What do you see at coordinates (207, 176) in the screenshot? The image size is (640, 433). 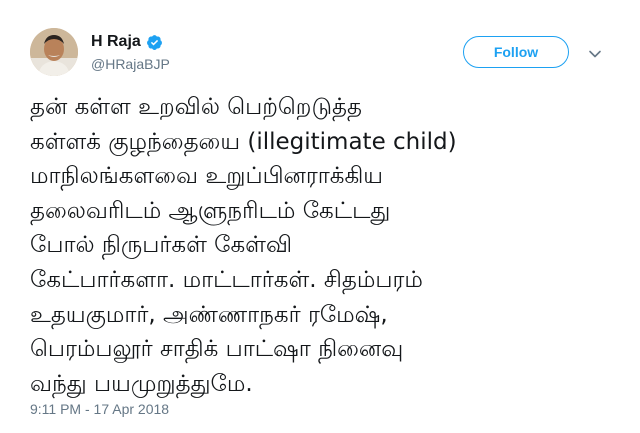 I see `tweet-line: மாநிலங்களவை உறுப்பினராக்கிய` at bounding box center [207, 176].